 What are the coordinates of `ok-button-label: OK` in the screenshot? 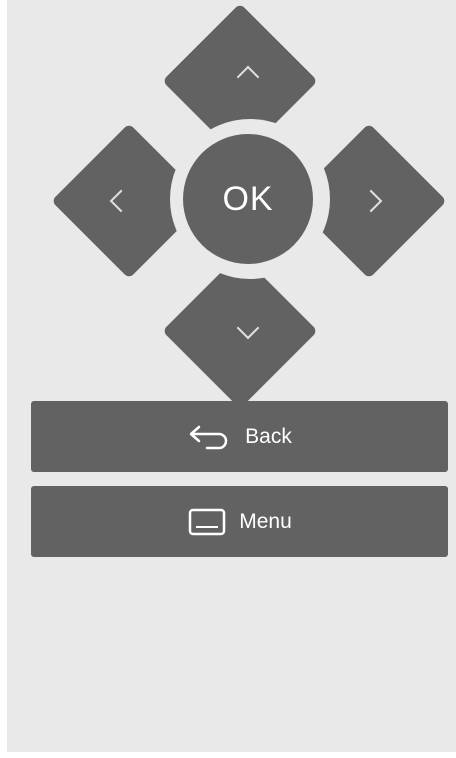 It's located at (248, 198).